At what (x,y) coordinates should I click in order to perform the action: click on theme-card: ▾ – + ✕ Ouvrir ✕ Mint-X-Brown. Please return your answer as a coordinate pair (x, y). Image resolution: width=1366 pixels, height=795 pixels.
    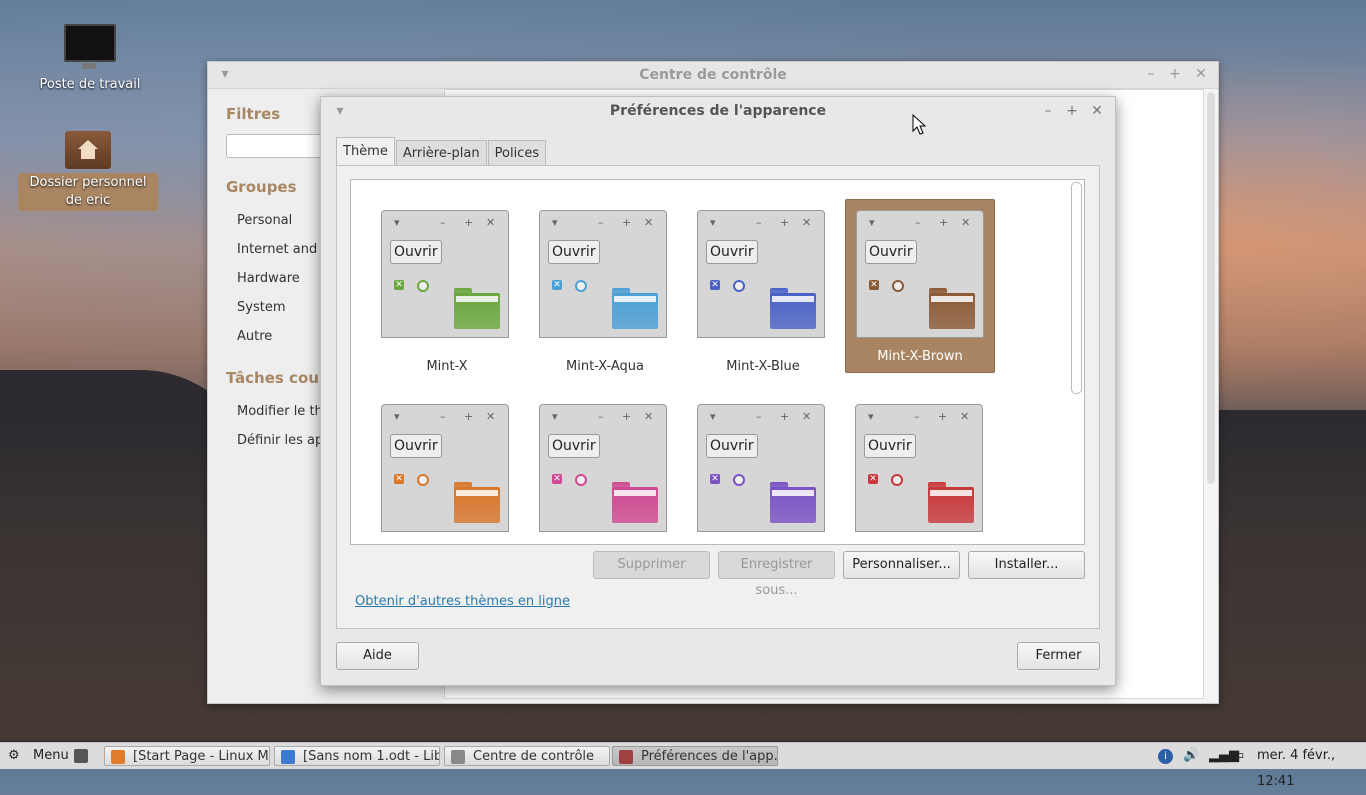
    Looking at the image, I should click on (920, 286).